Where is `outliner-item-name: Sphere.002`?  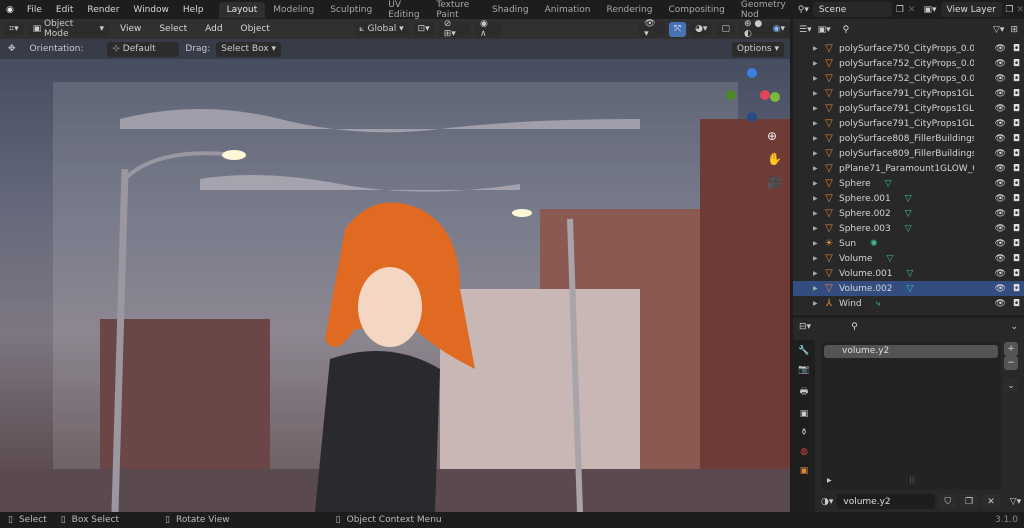 outliner-item-name: Sphere.002 is located at coordinates (865, 214).